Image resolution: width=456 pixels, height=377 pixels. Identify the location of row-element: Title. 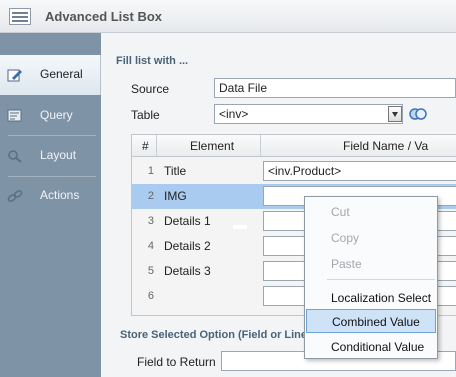
(175, 171).